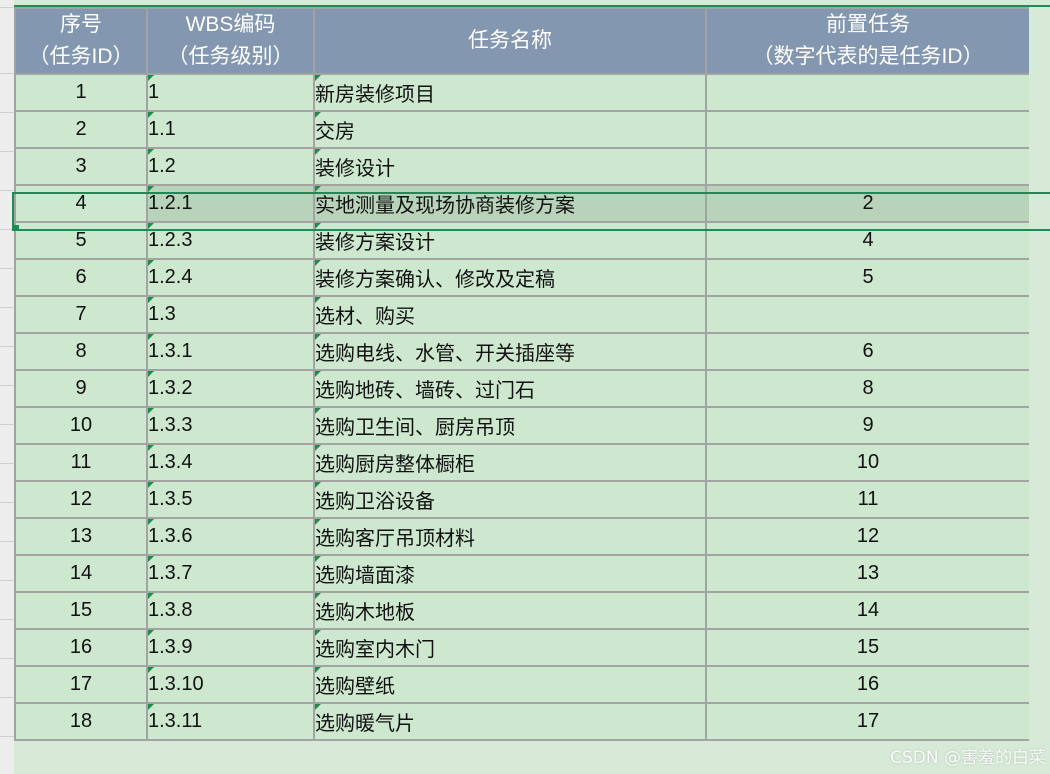 The image size is (1050, 774). Describe the element at coordinates (510, 41) in the screenshot. I see `header-task-name: 任务名称` at that location.